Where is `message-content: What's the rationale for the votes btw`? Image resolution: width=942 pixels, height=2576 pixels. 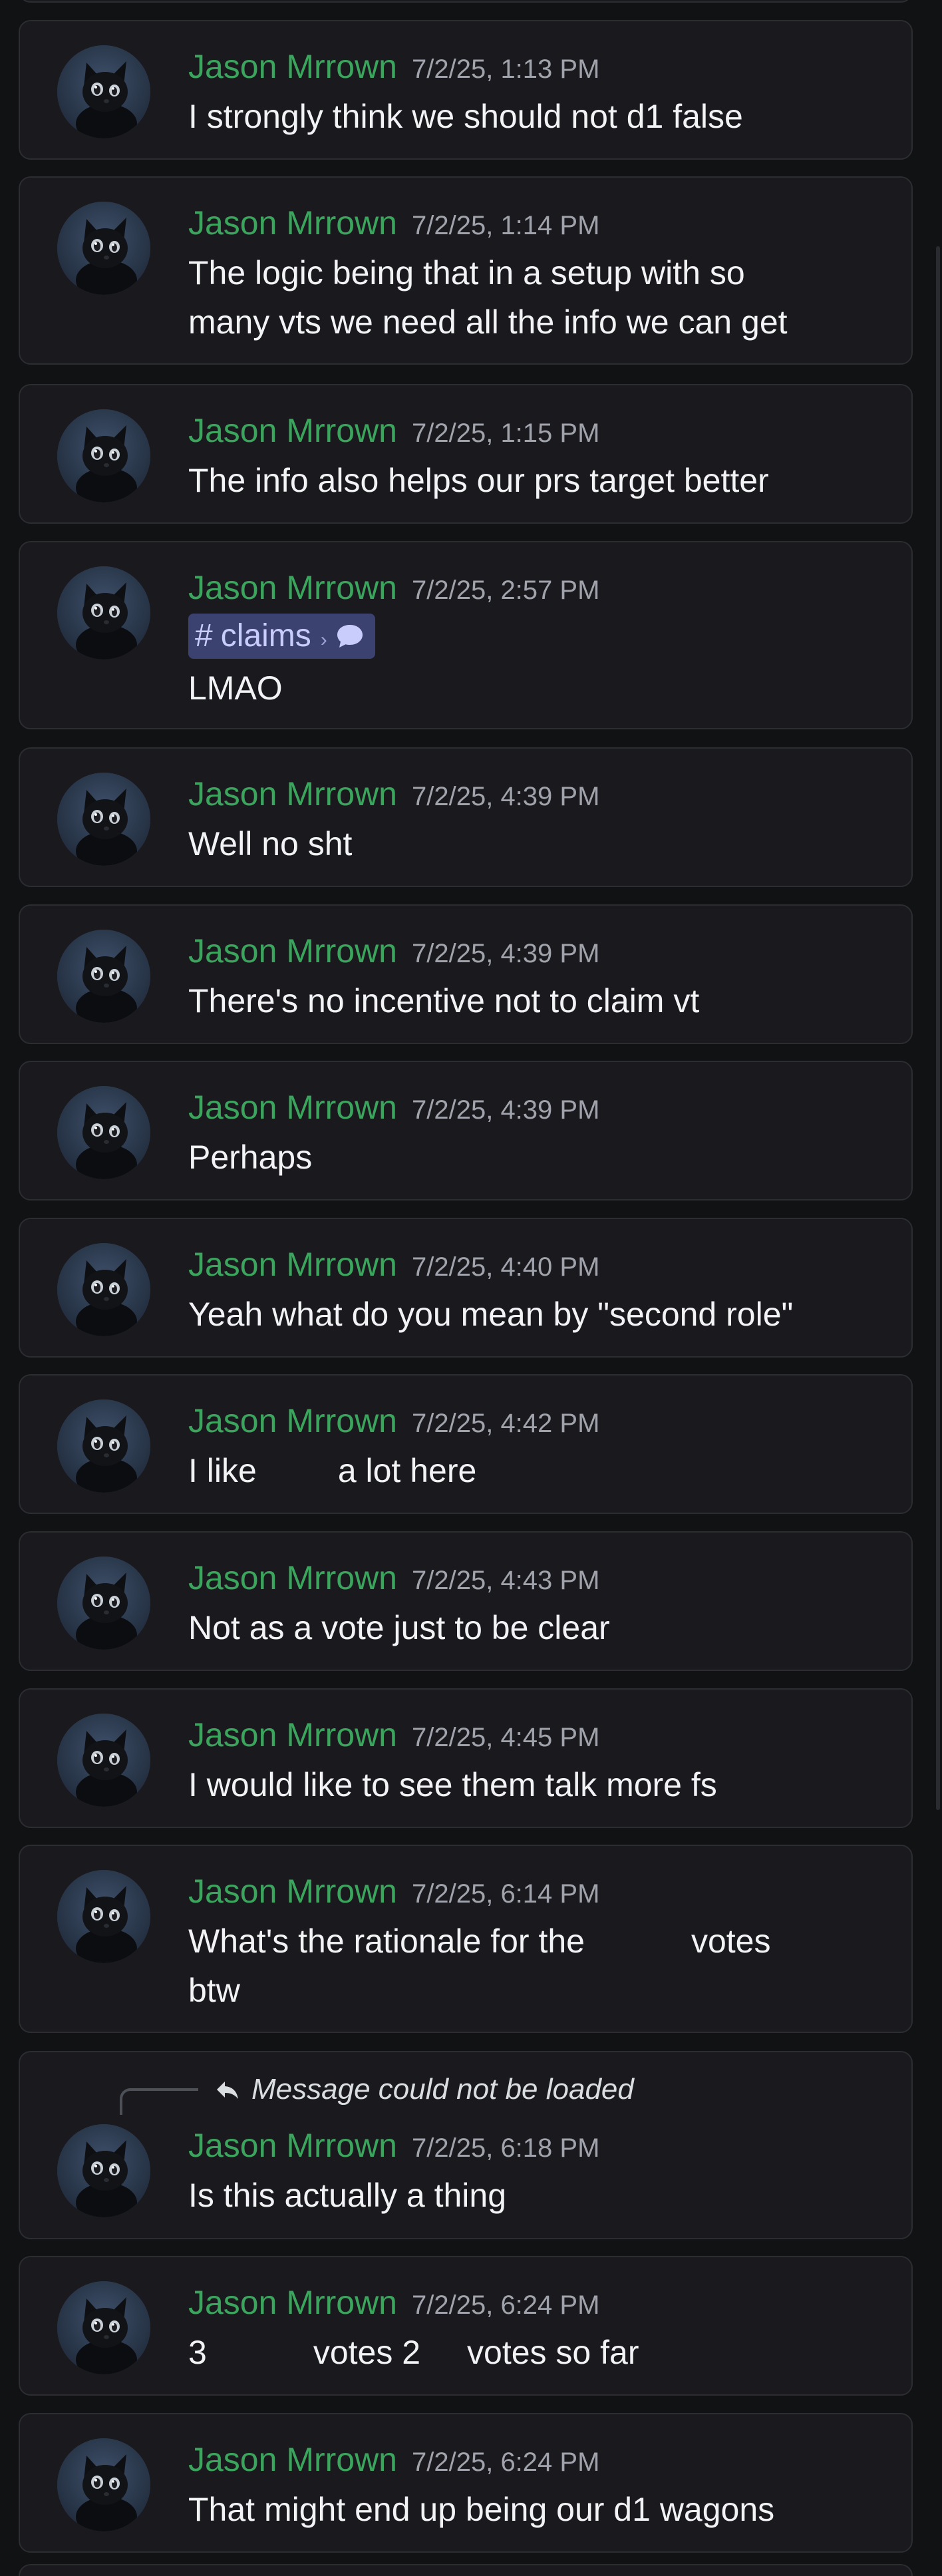 message-content: What's the rationale for the votes btw is located at coordinates (544, 1966).